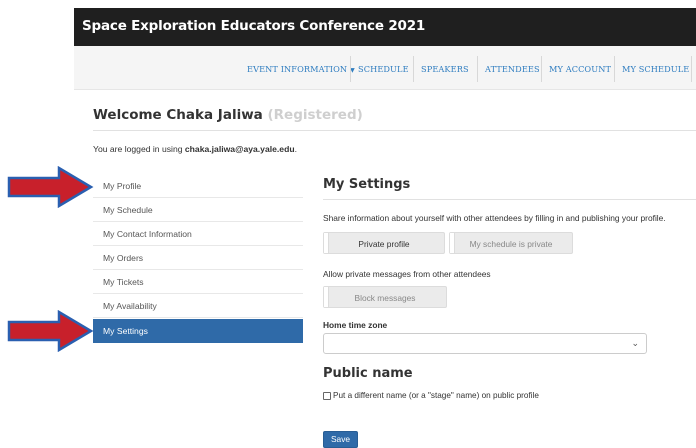 Image resolution: width=696 pixels, height=448 pixels. I want to click on nav-speakers: SPEAKERS, so click(445, 69).